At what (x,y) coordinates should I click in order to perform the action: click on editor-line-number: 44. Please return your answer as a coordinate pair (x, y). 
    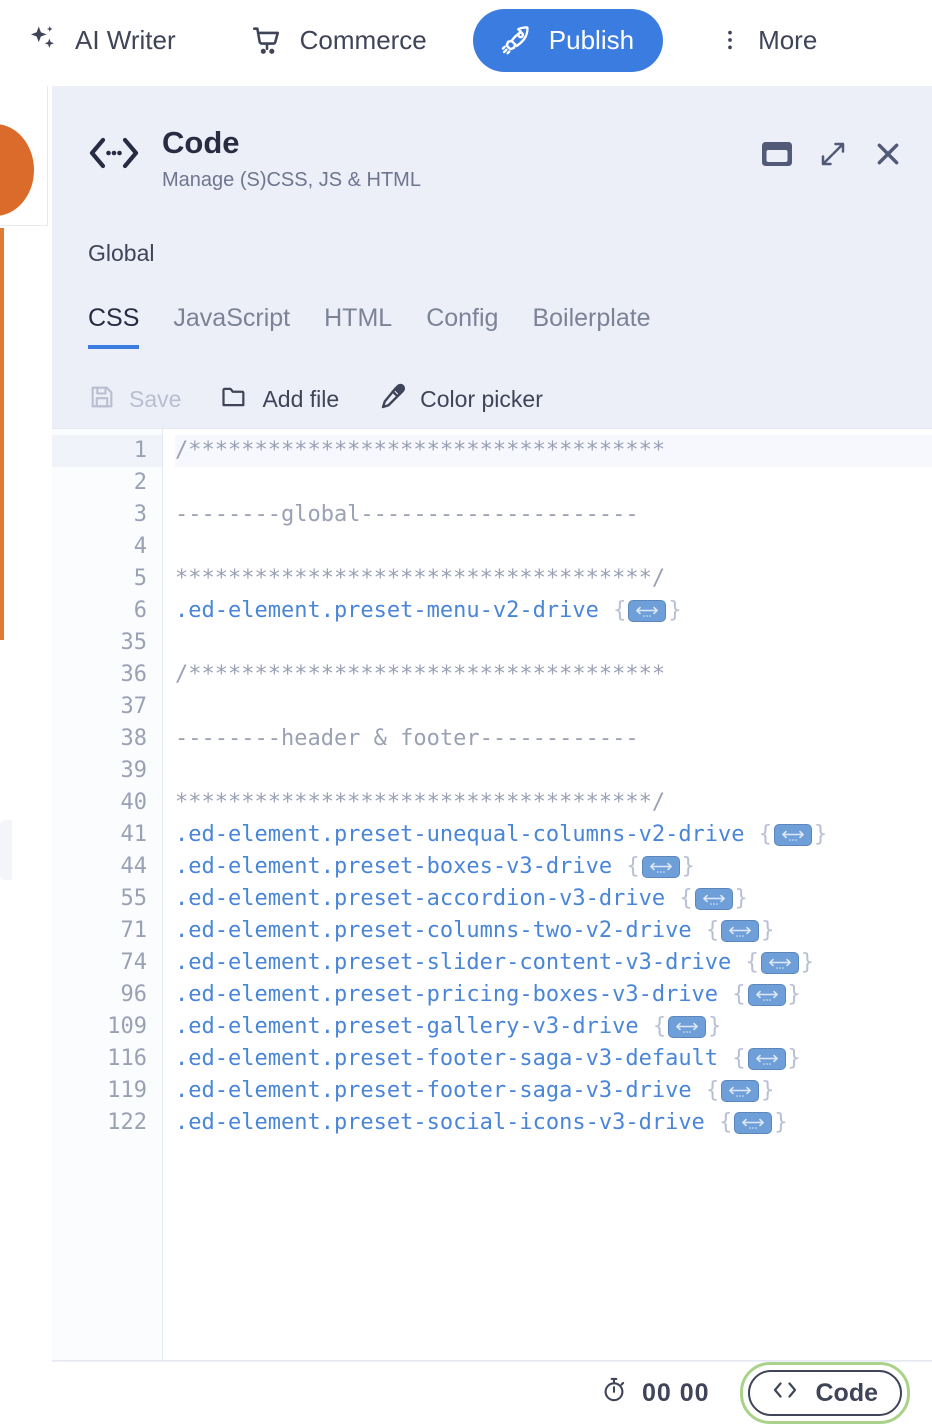
    Looking at the image, I should click on (134, 866).